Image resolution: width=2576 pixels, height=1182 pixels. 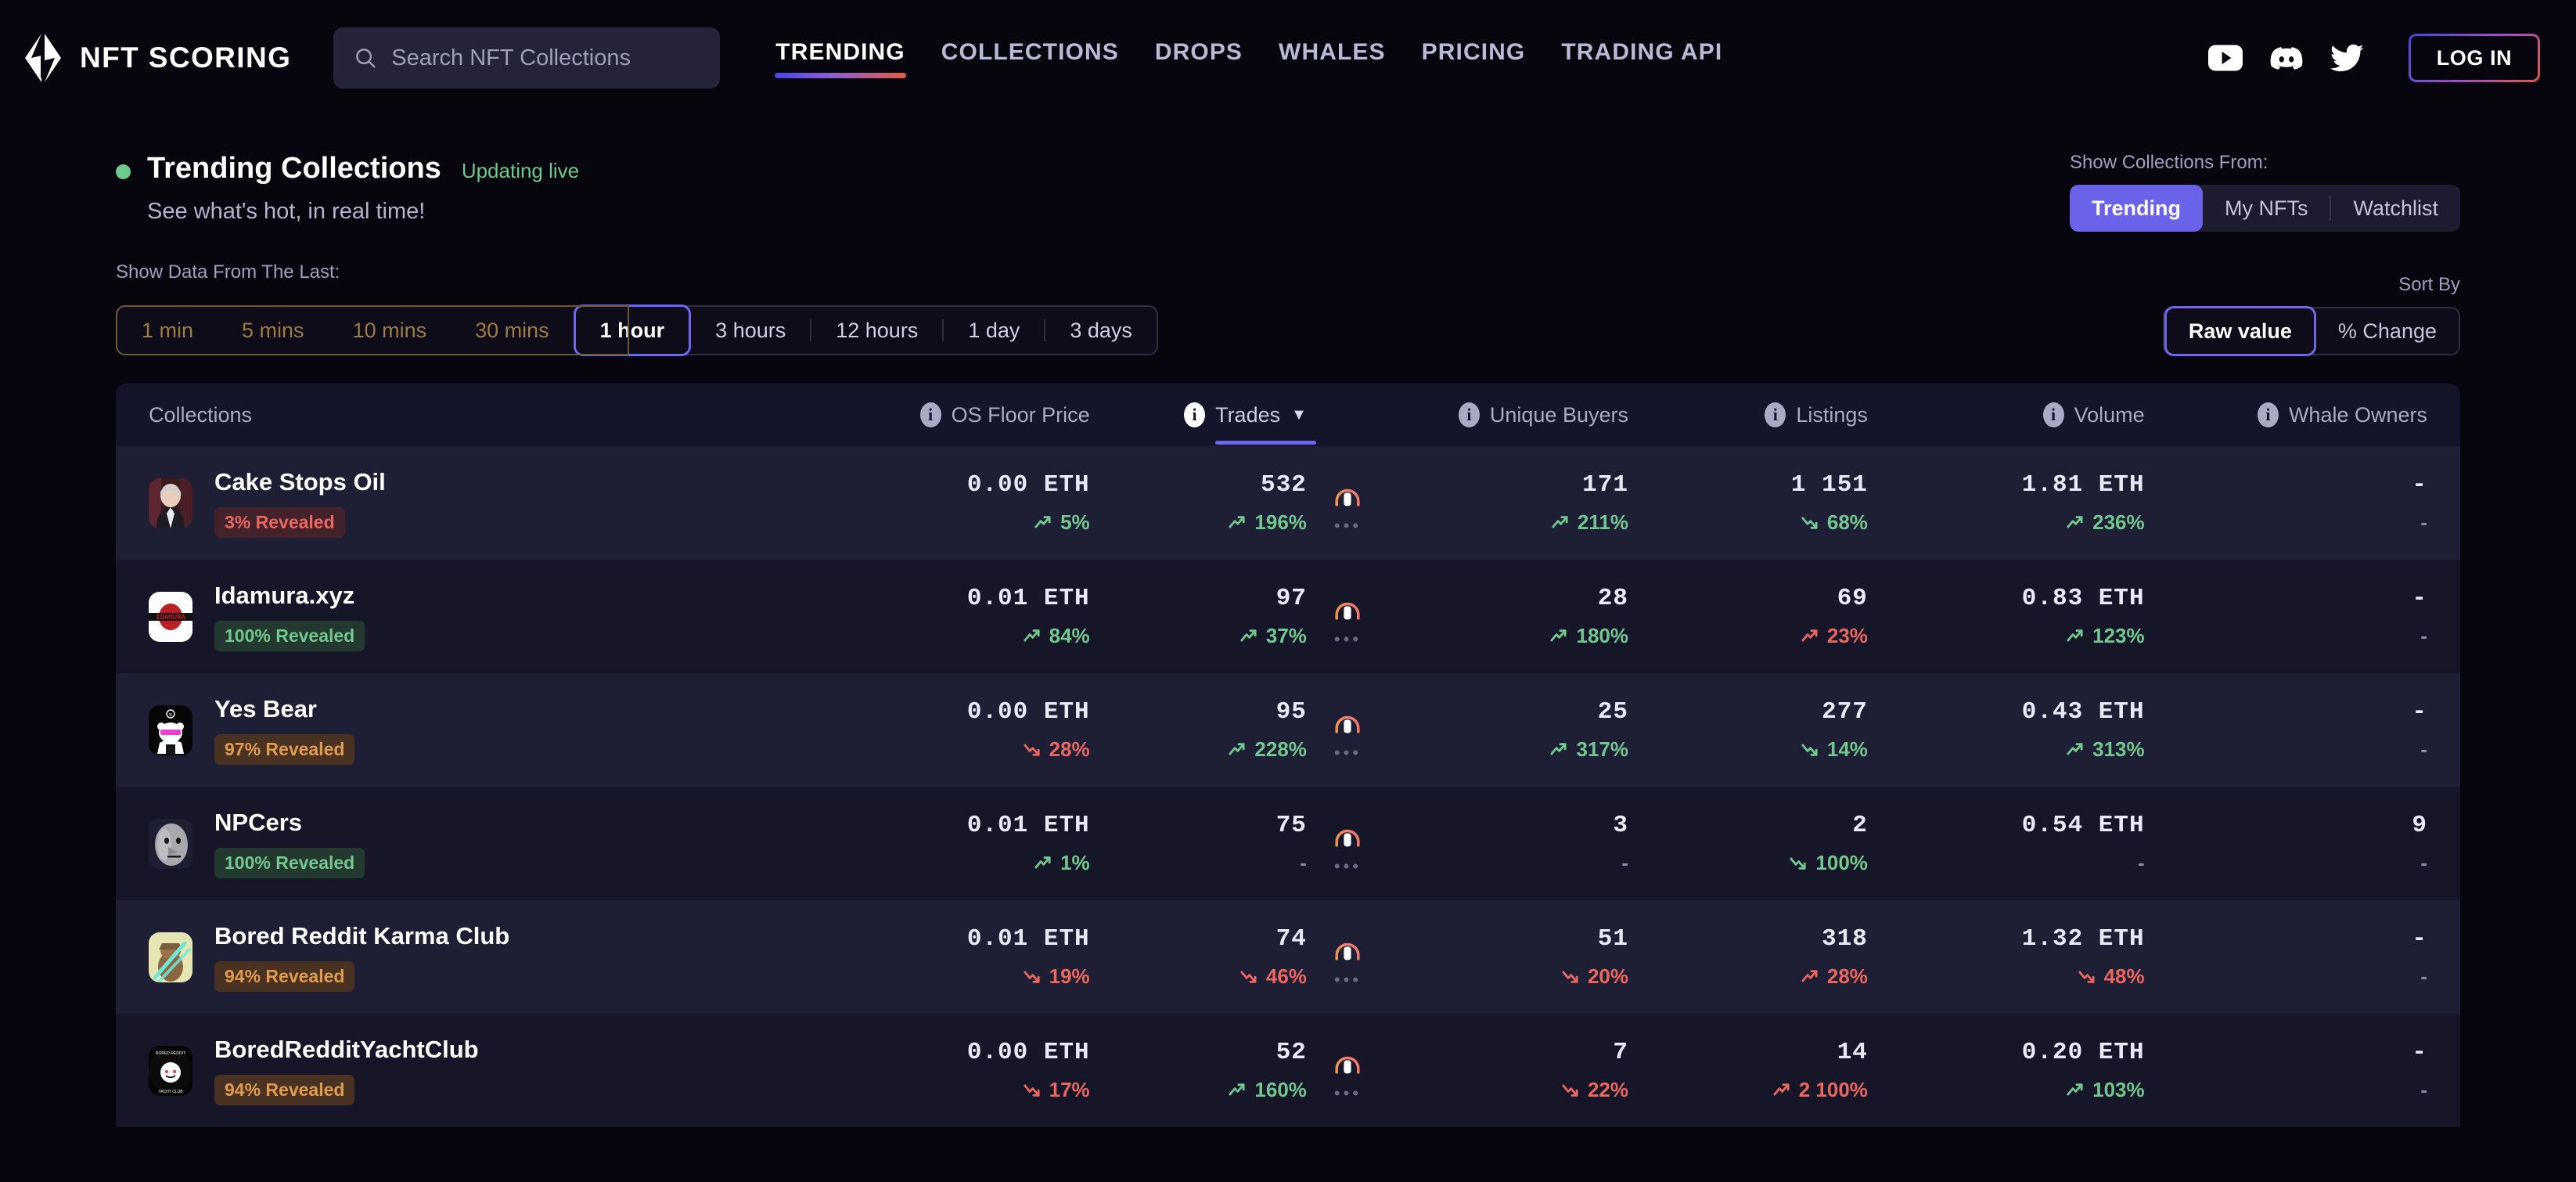 What do you see at coordinates (2387, 331) in the screenshot?
I see `sort-option-percent-change: % Change` at bounding box center [2387, 331].